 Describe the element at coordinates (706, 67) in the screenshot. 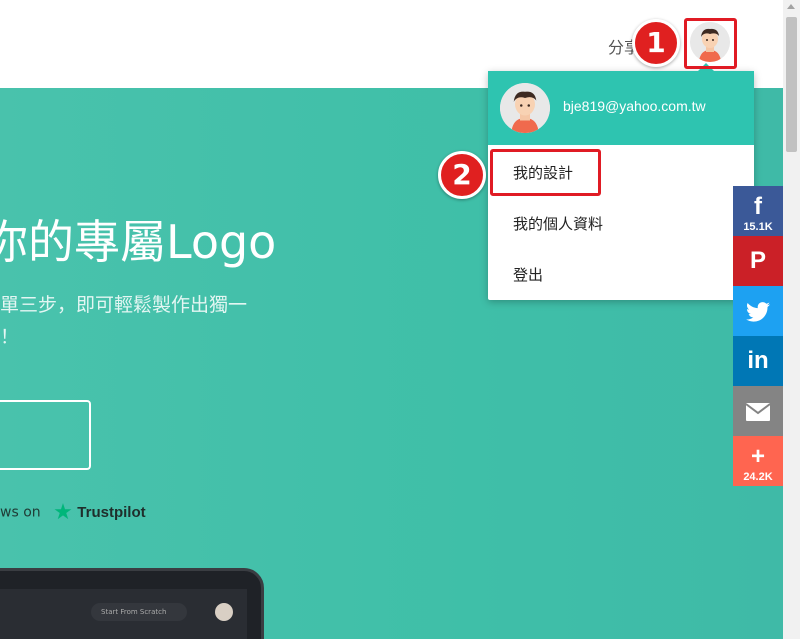

I see `dropdown-caret` at that location.